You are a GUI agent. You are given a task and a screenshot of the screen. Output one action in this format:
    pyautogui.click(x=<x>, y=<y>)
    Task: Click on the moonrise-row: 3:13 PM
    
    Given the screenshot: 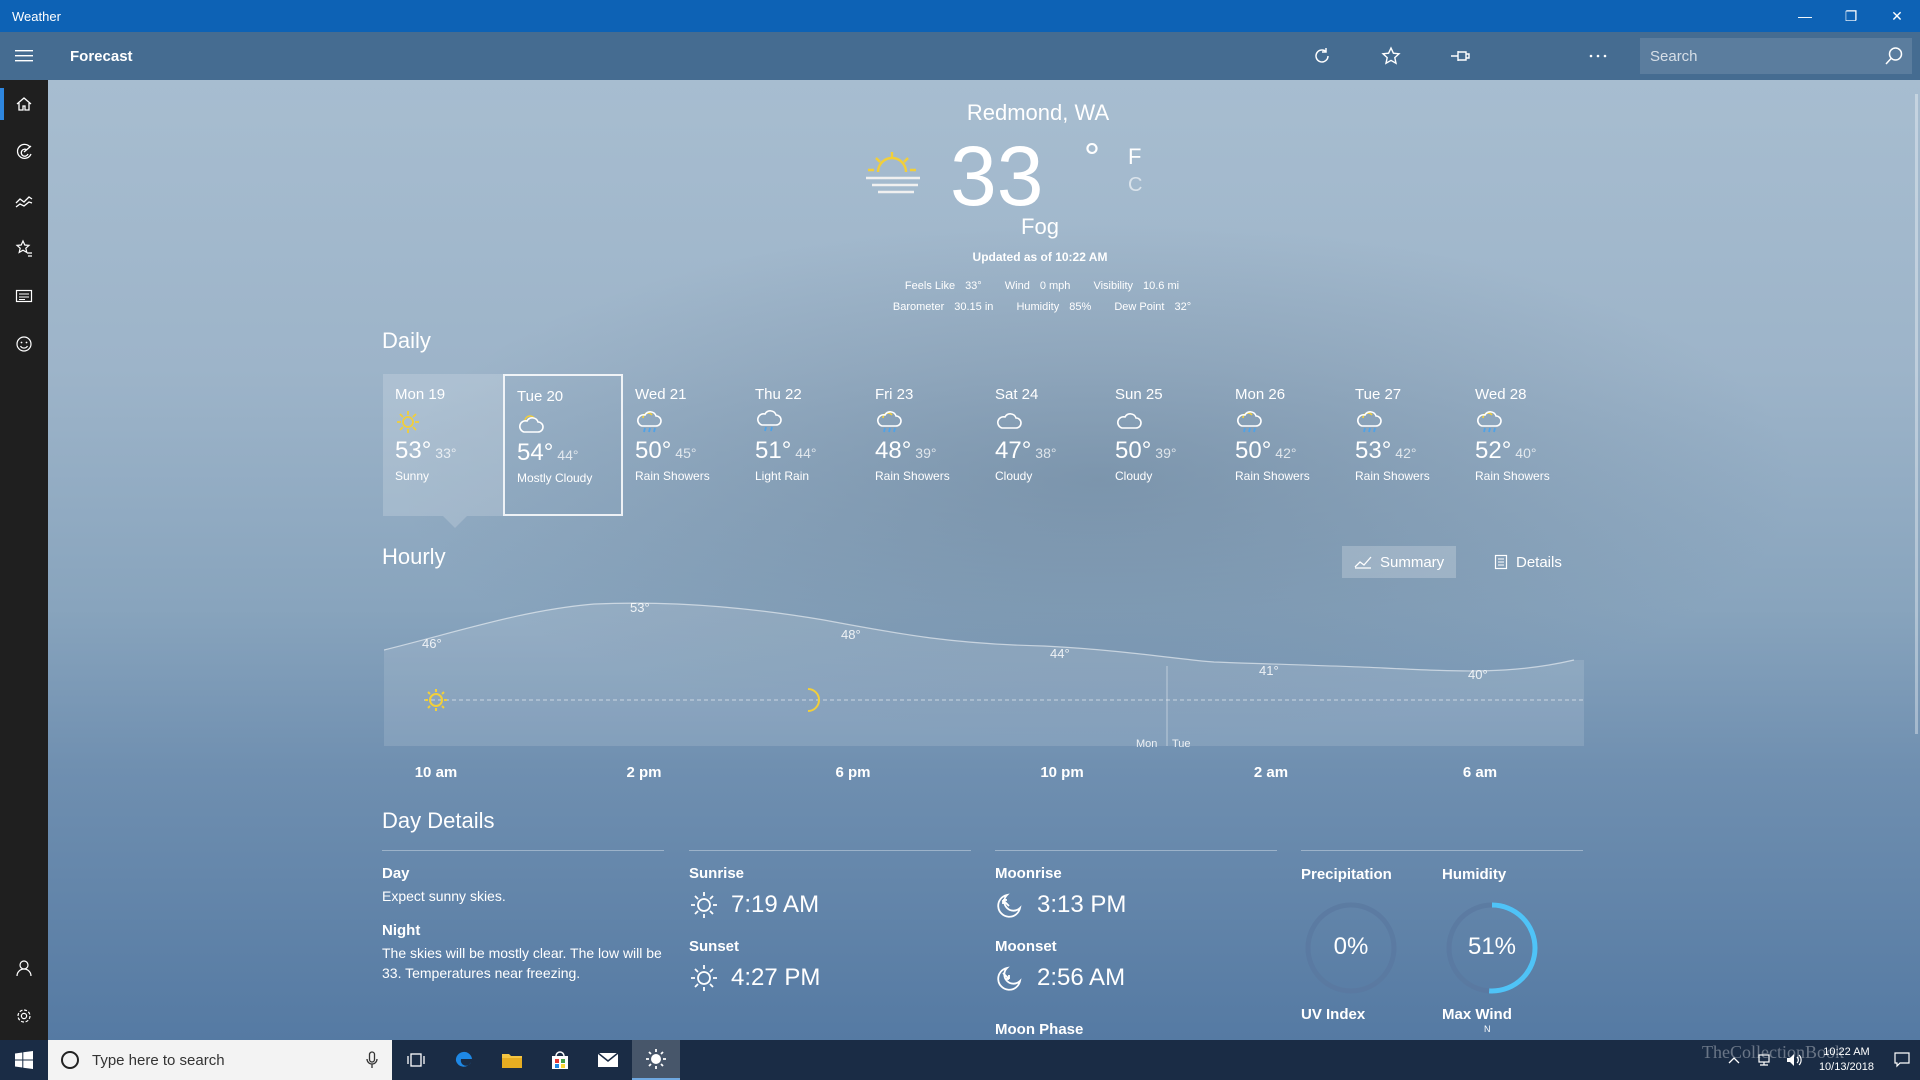 What is the action you would take?
    pyautogui.click(x=1136, y=905)
    